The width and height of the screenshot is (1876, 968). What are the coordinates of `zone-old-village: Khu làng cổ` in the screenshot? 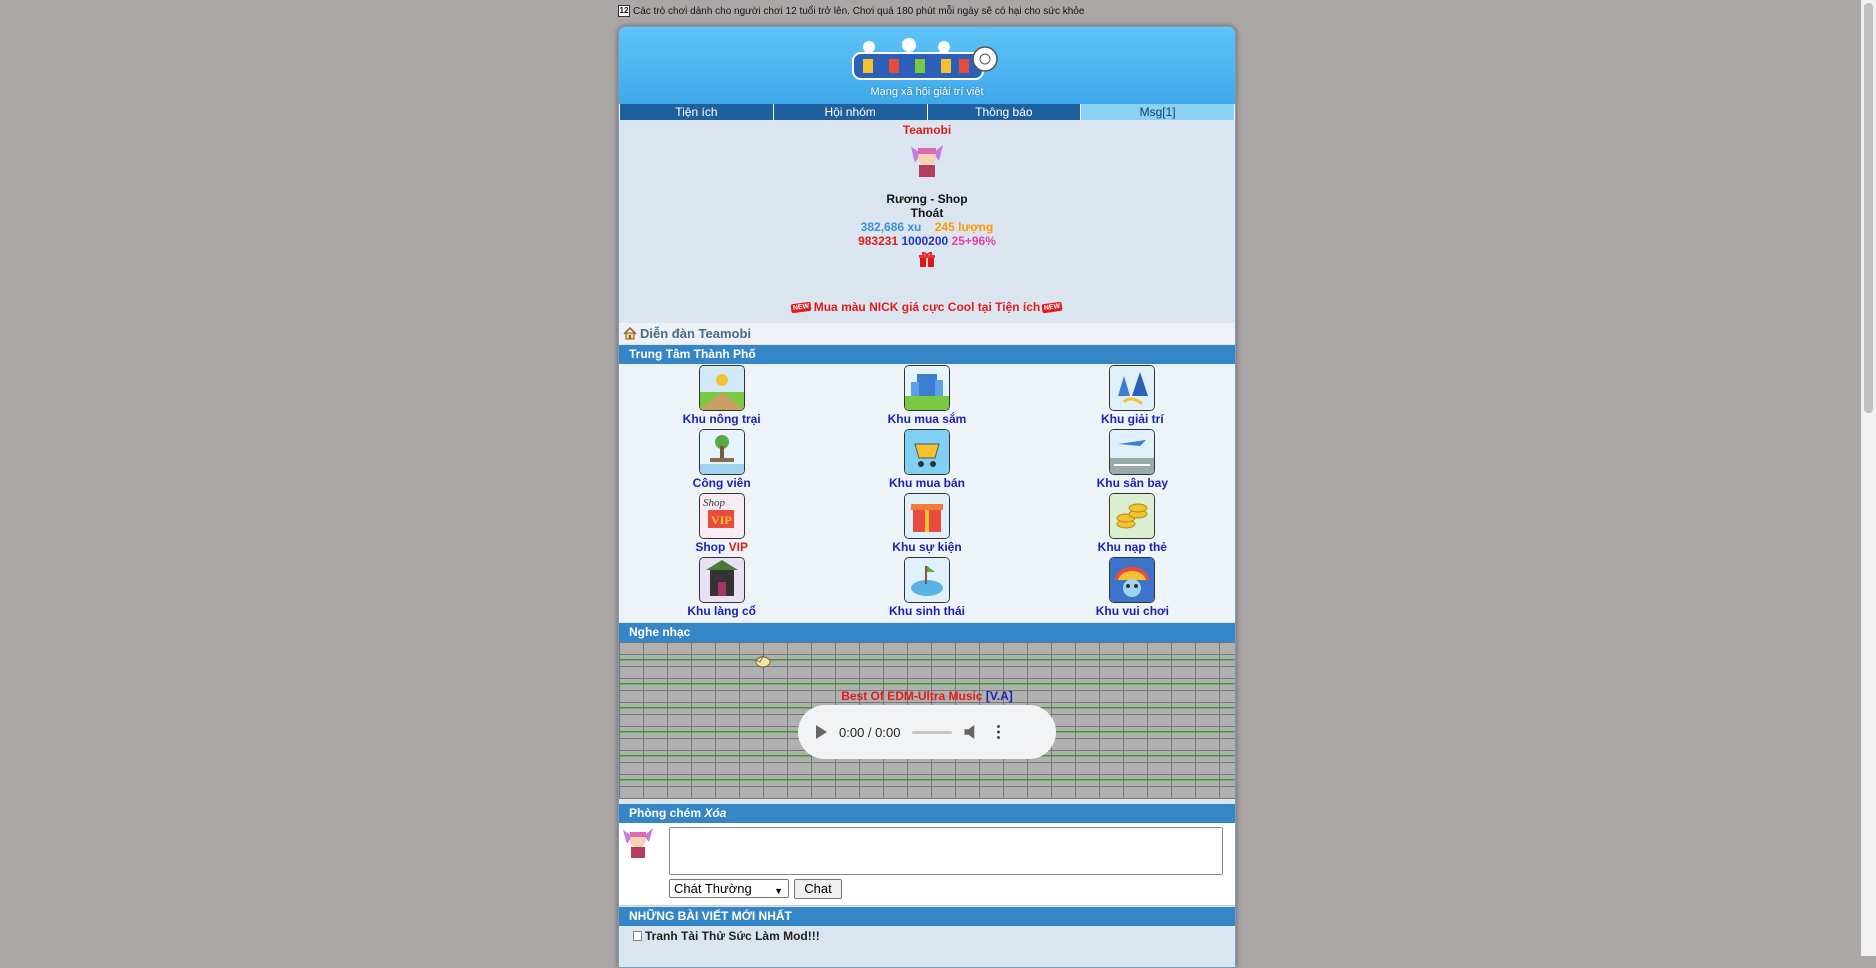 It's located at (721, 589).